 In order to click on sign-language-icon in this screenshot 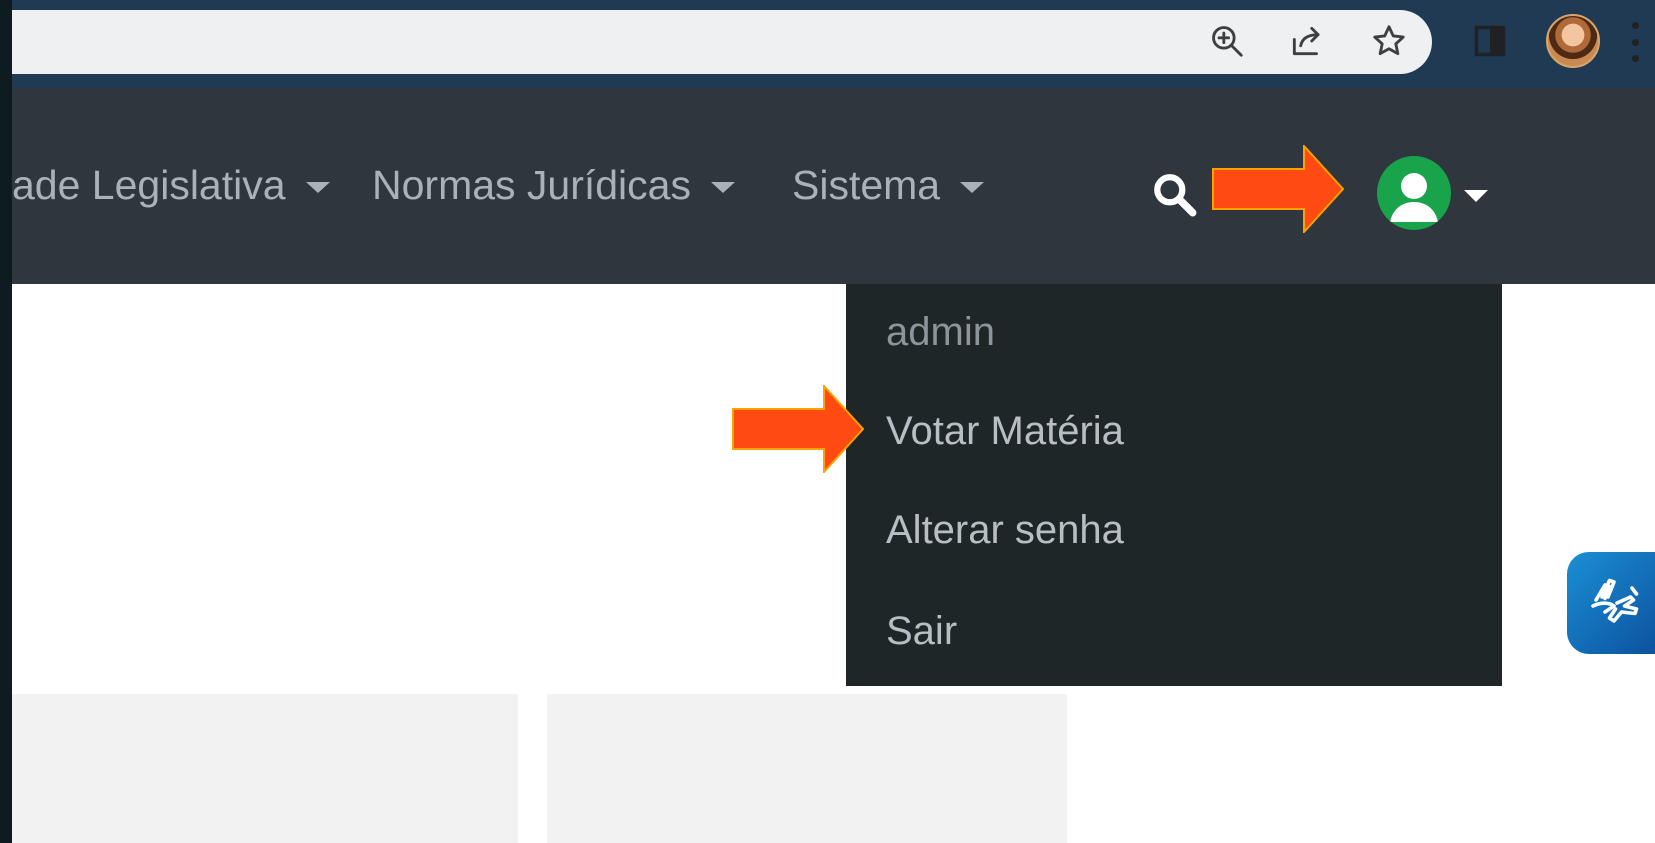, I will do `click(1611, 603)`.